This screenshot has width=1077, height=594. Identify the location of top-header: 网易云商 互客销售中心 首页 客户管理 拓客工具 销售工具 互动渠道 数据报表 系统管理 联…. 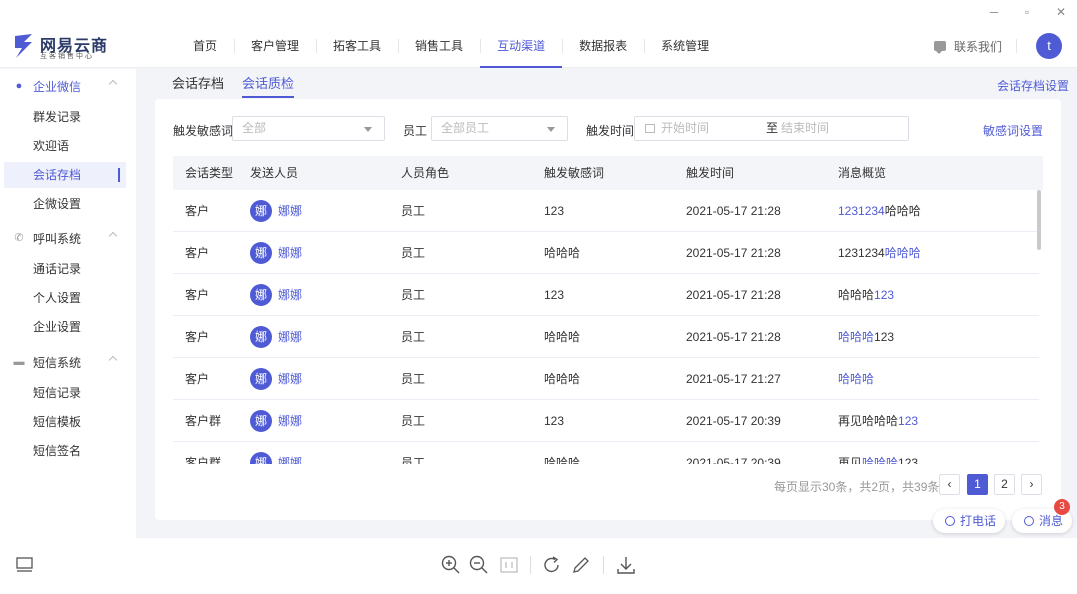
(538, 46).